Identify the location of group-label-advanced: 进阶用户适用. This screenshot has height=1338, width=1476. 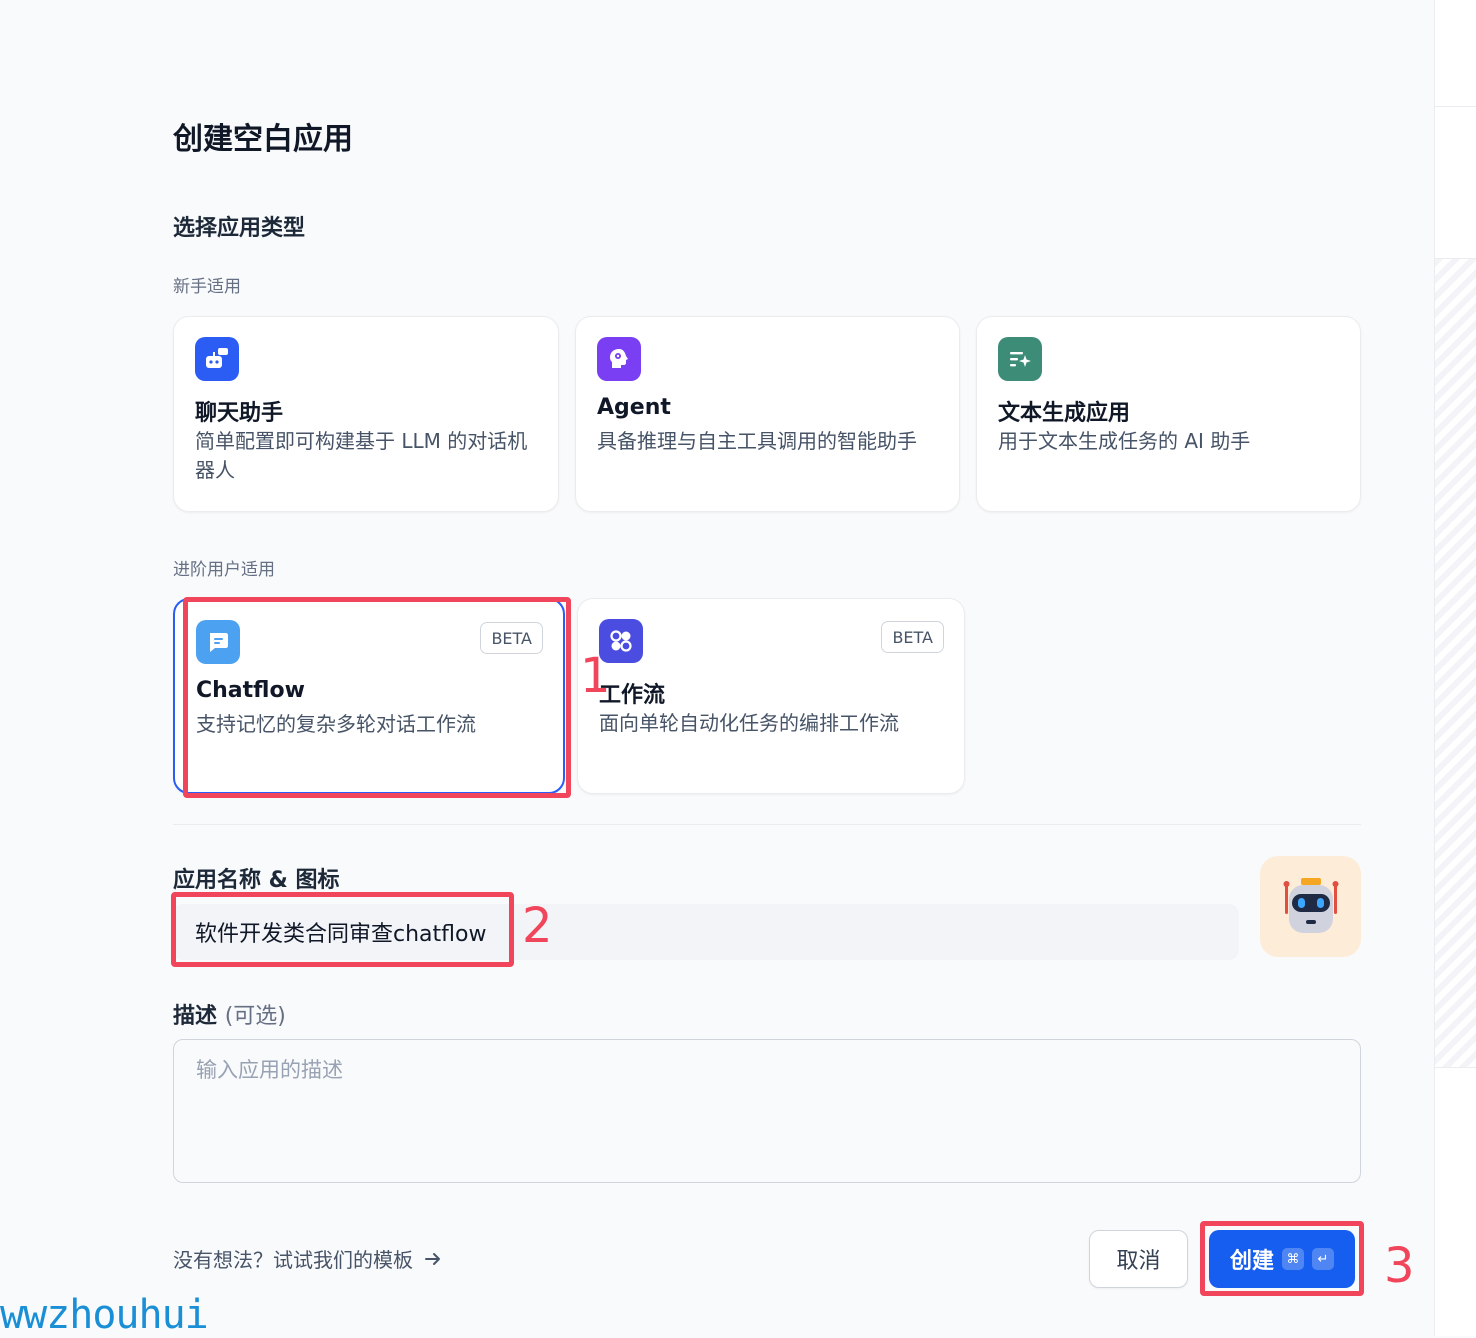
(224, 570).